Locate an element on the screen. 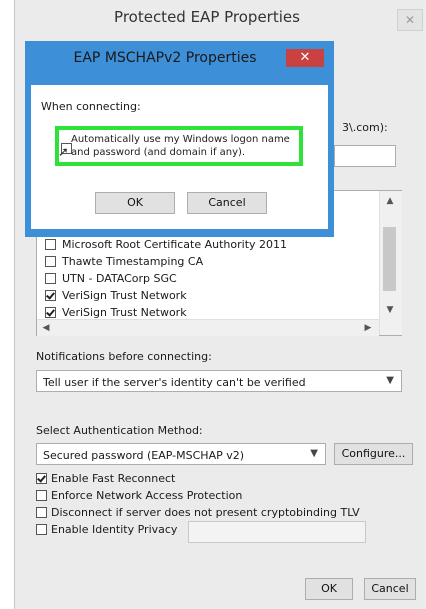 This screenshot has height=609, width=426. title-bar: Protected EAP Properties ✕ is located at coordinates (220, 17).